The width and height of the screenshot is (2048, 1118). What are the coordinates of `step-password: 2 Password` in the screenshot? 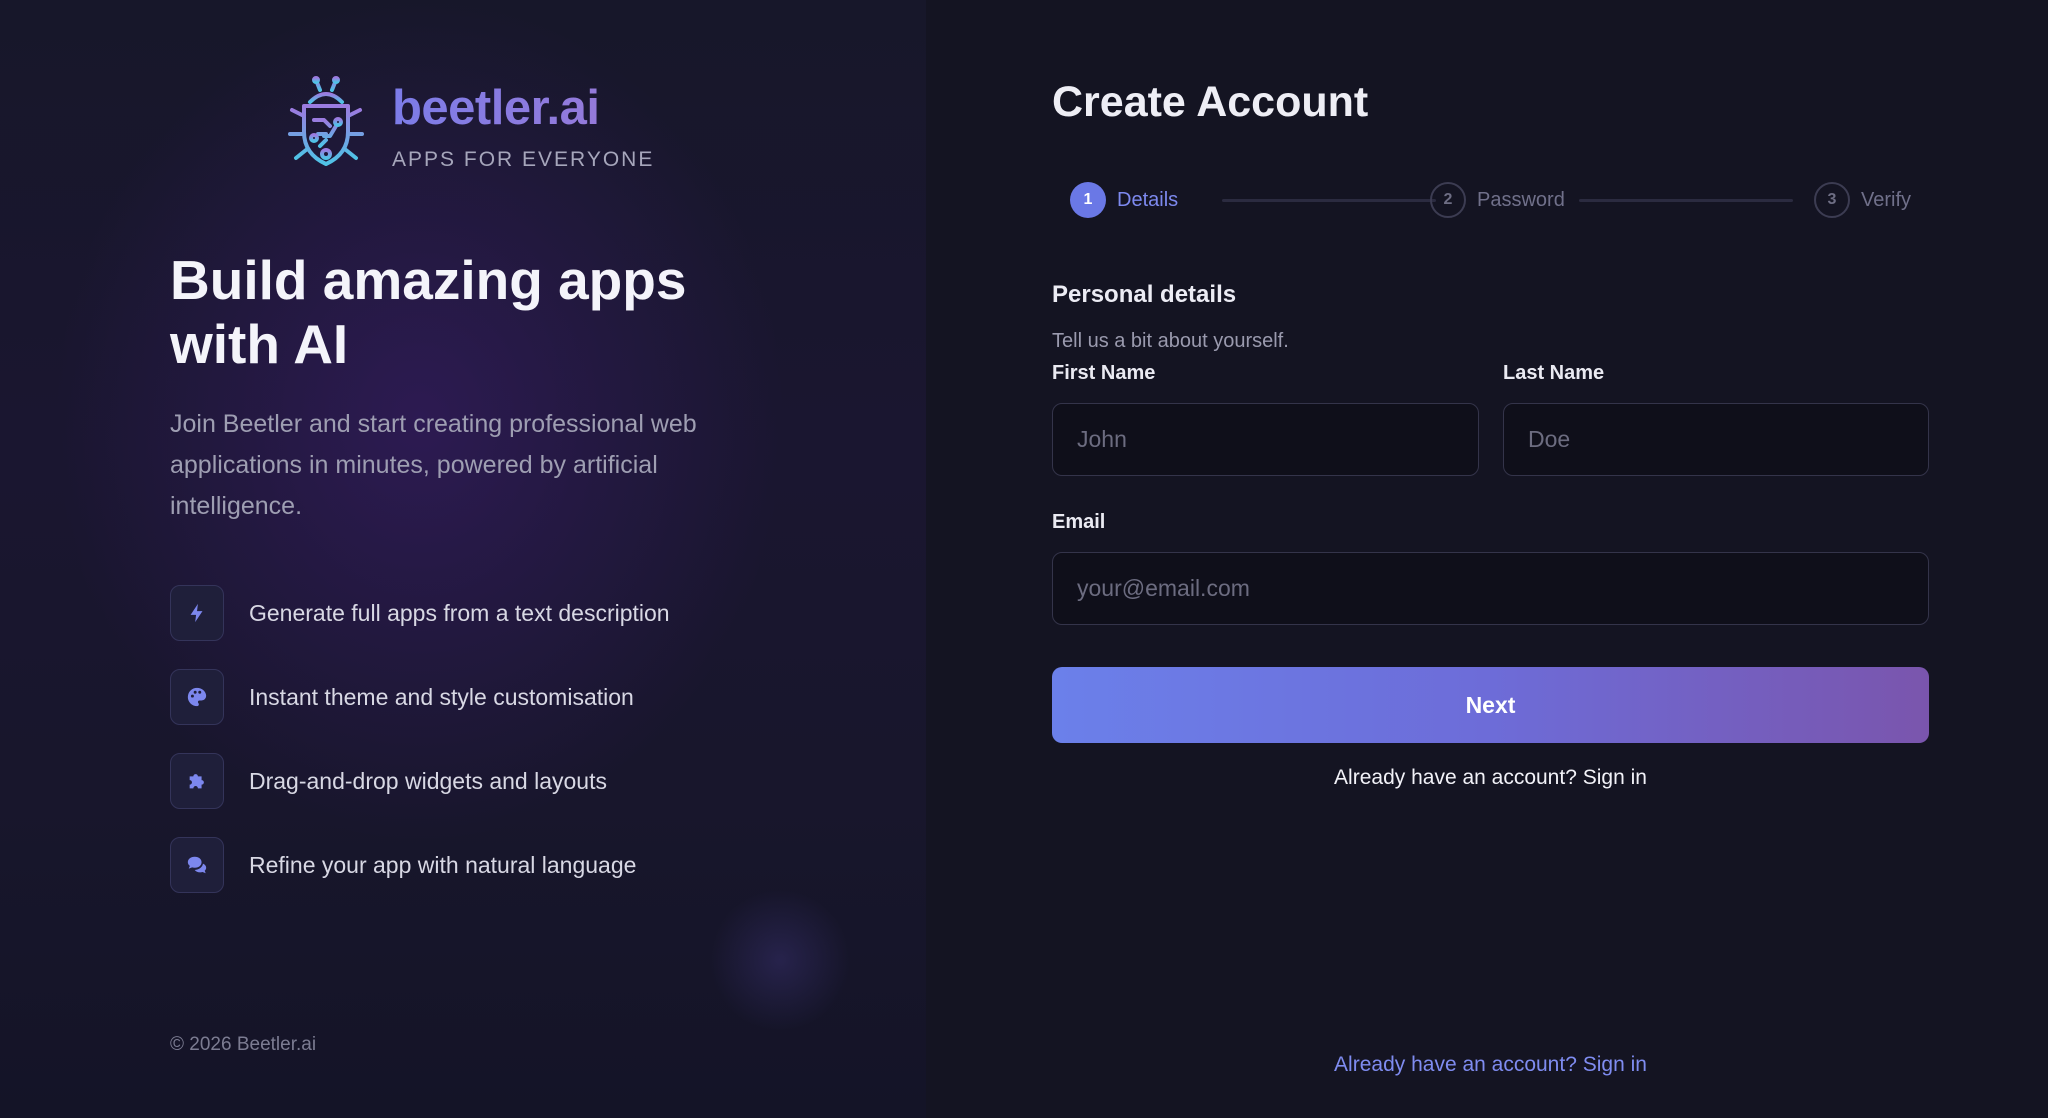 It's located at (1497, 200).